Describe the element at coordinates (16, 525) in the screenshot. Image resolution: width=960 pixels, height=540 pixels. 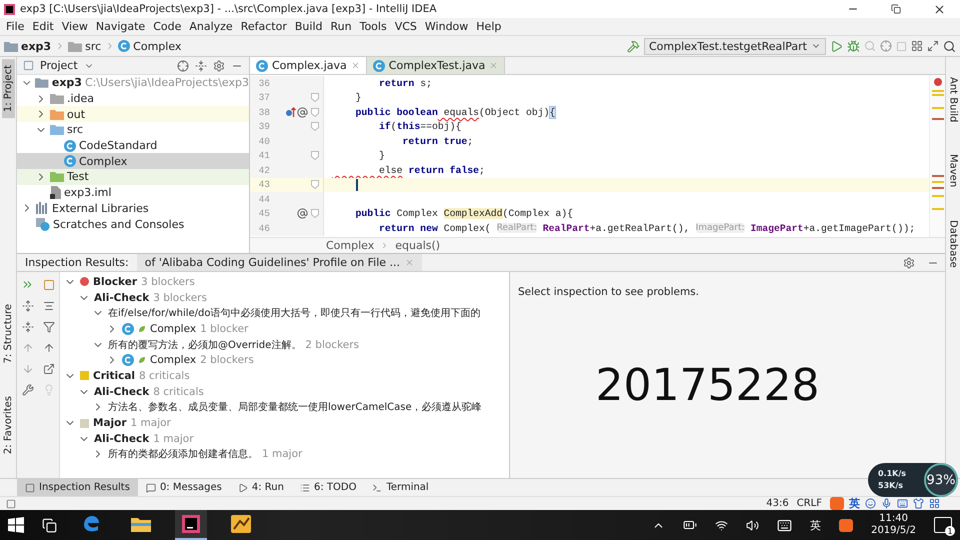
I see `start-icon` at that location.